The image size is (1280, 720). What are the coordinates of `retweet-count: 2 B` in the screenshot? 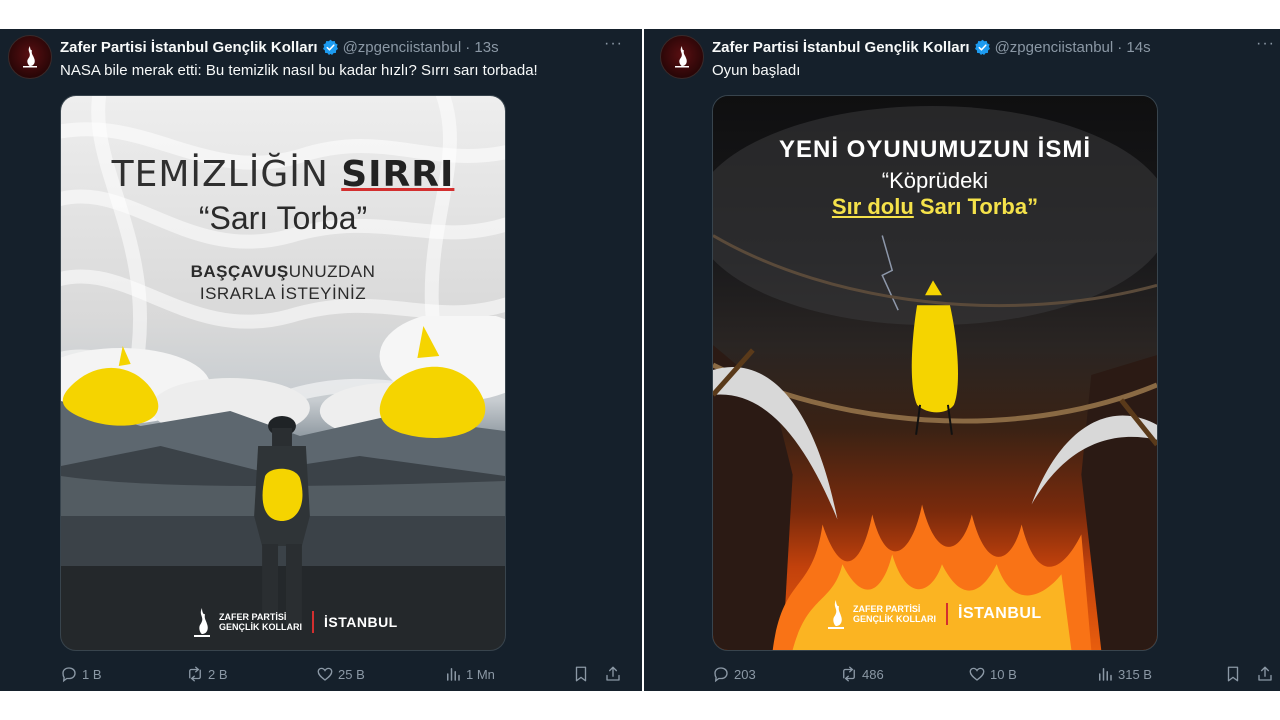 It's located at (218, 674).